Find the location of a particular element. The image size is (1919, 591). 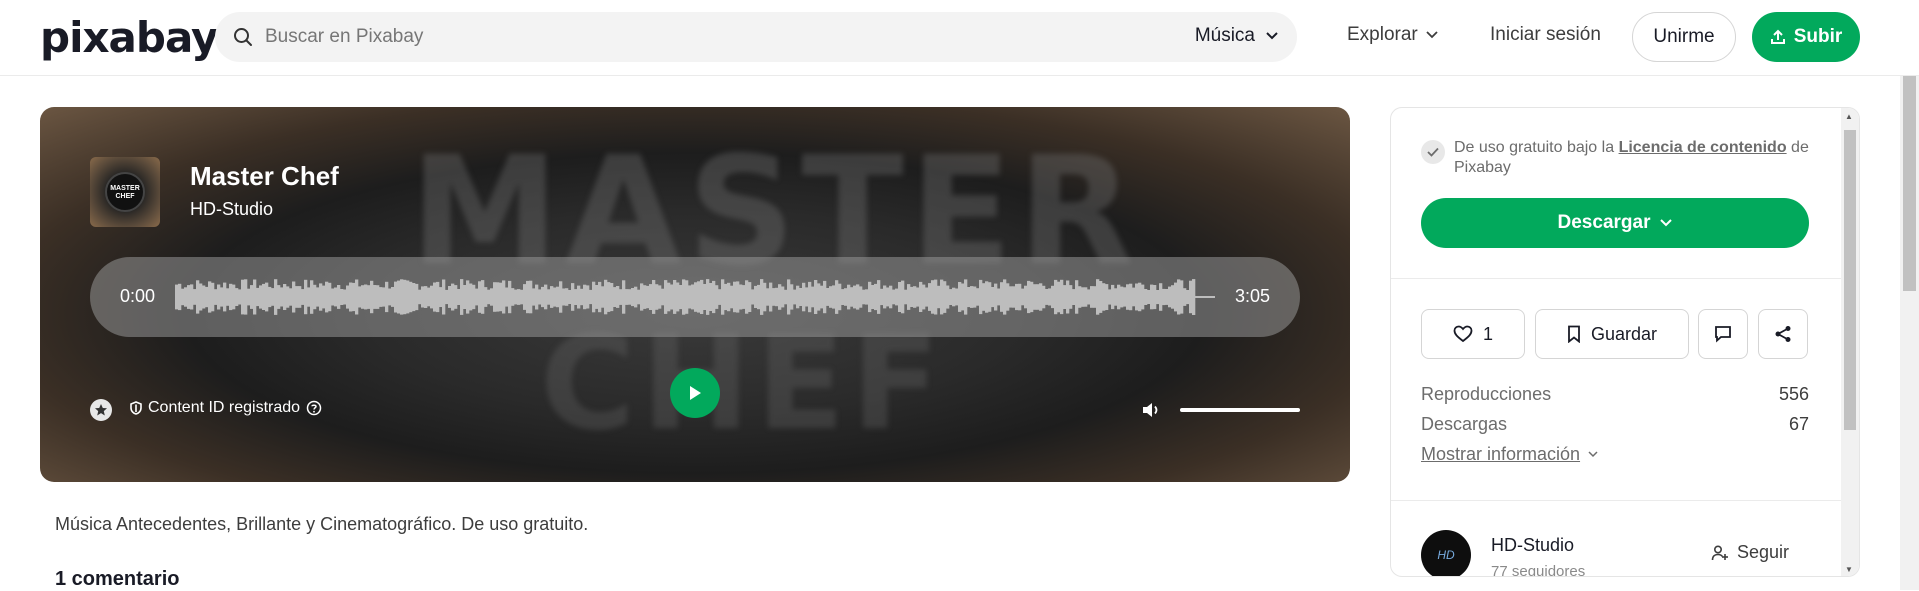

stat-row-downloads: Descargas 67 is located at coordinates (1615, 424).